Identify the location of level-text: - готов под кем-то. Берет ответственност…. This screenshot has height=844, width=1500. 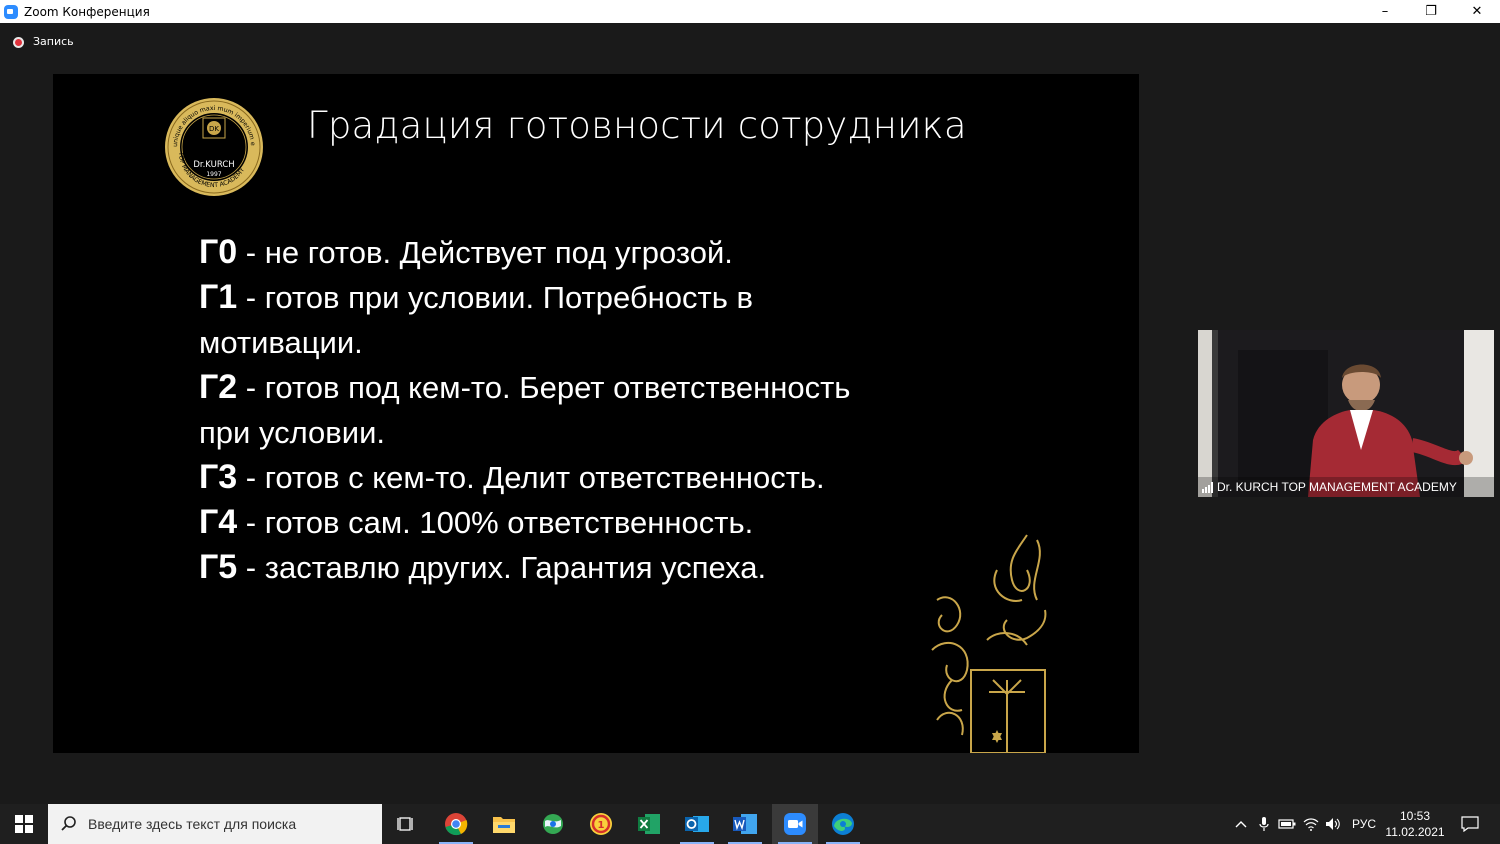
(544, 387).